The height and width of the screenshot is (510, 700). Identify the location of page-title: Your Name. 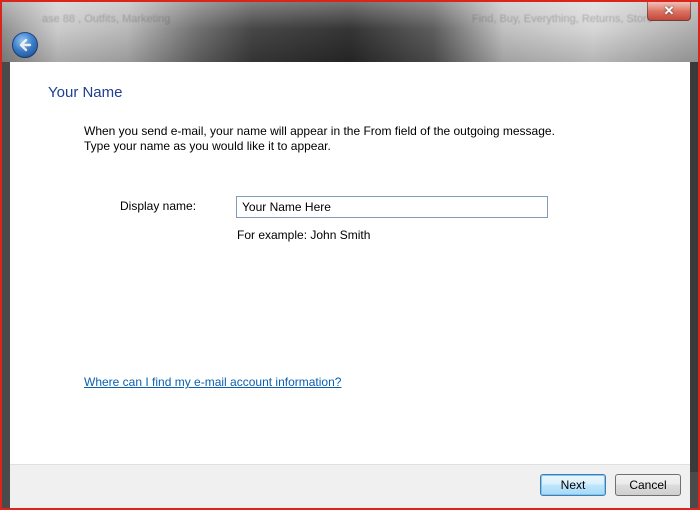
(85, 92).